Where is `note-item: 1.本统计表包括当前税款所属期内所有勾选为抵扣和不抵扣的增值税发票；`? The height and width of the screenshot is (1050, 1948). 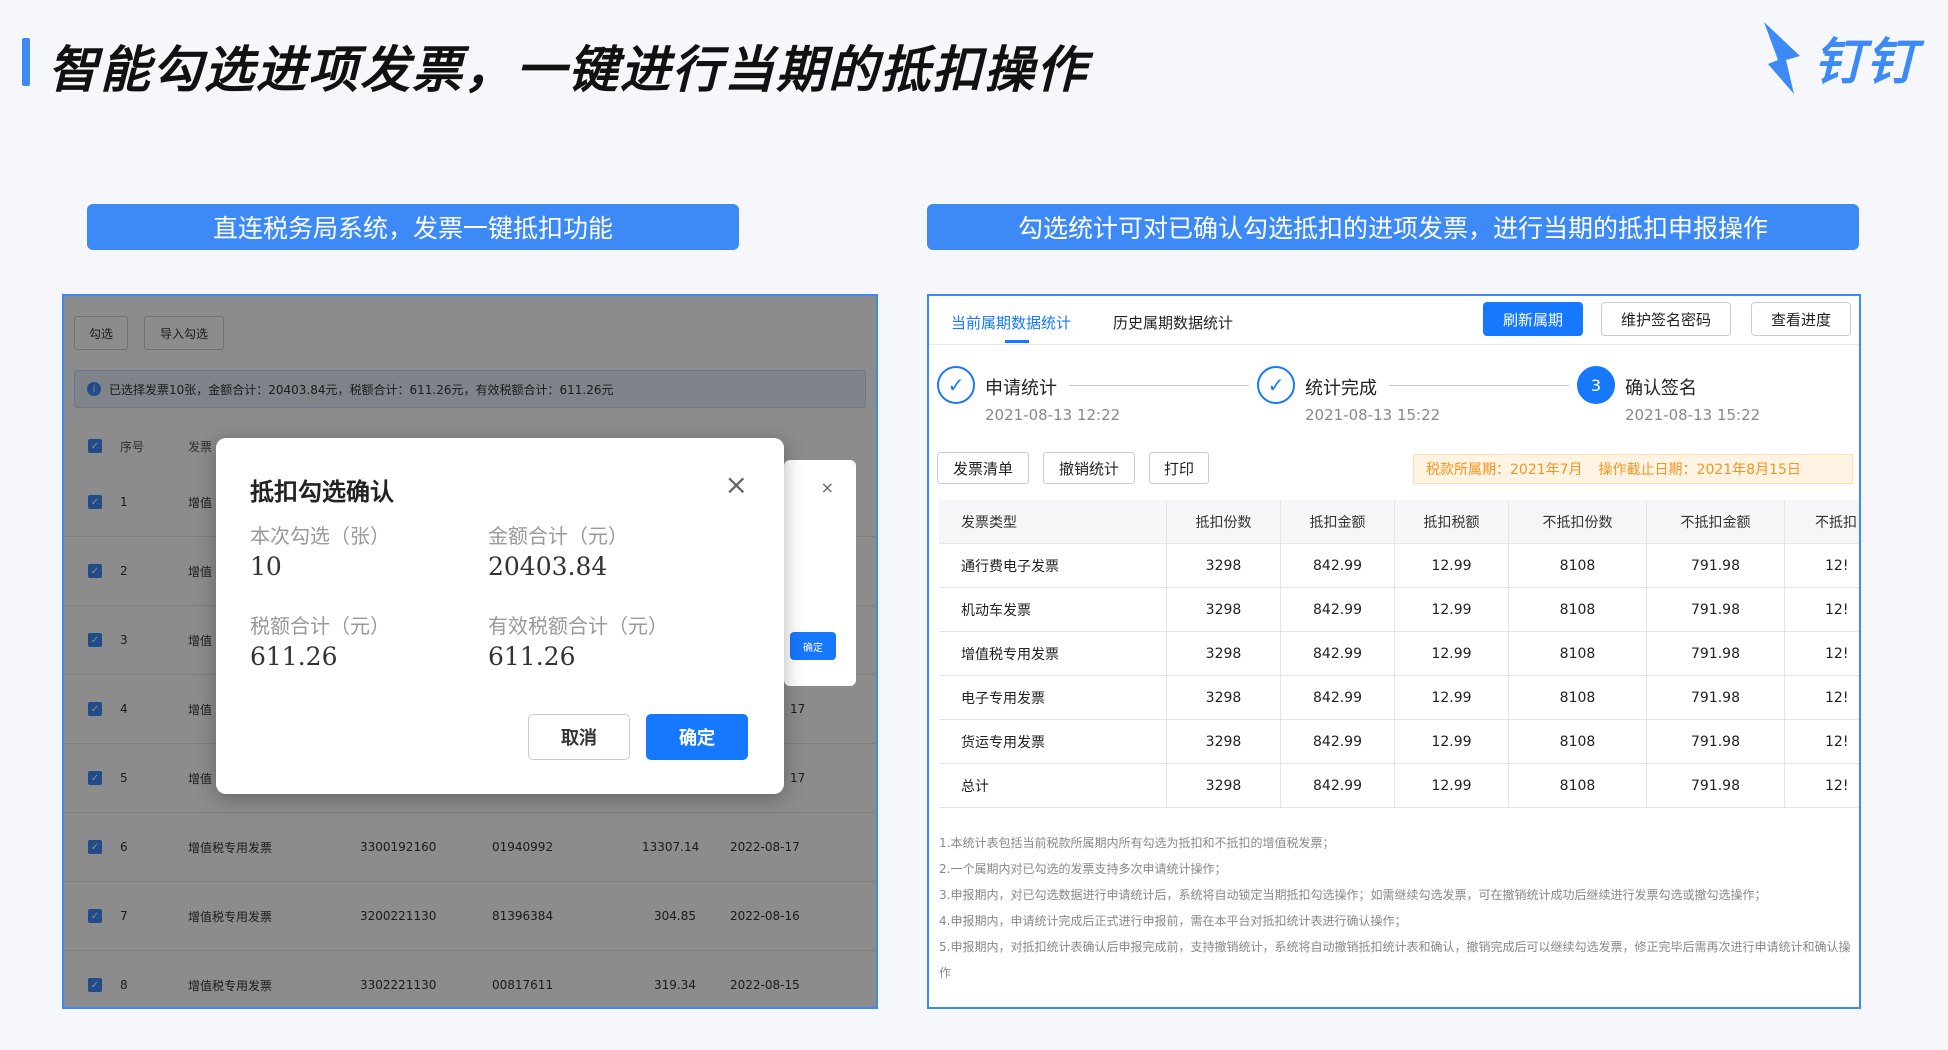
note-item: 1.本统计表包括当前税款所属期内所有勾选为抵扣和不抵扣的增值税发票； is located at coordinates (1137, 843).